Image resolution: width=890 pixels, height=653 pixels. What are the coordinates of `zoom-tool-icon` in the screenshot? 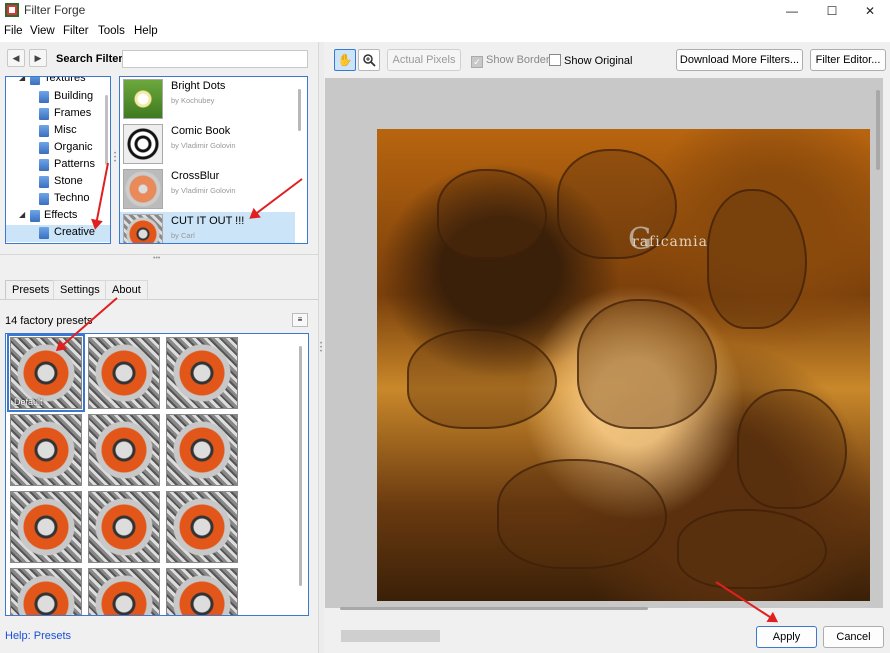 It's located at (369, 60).